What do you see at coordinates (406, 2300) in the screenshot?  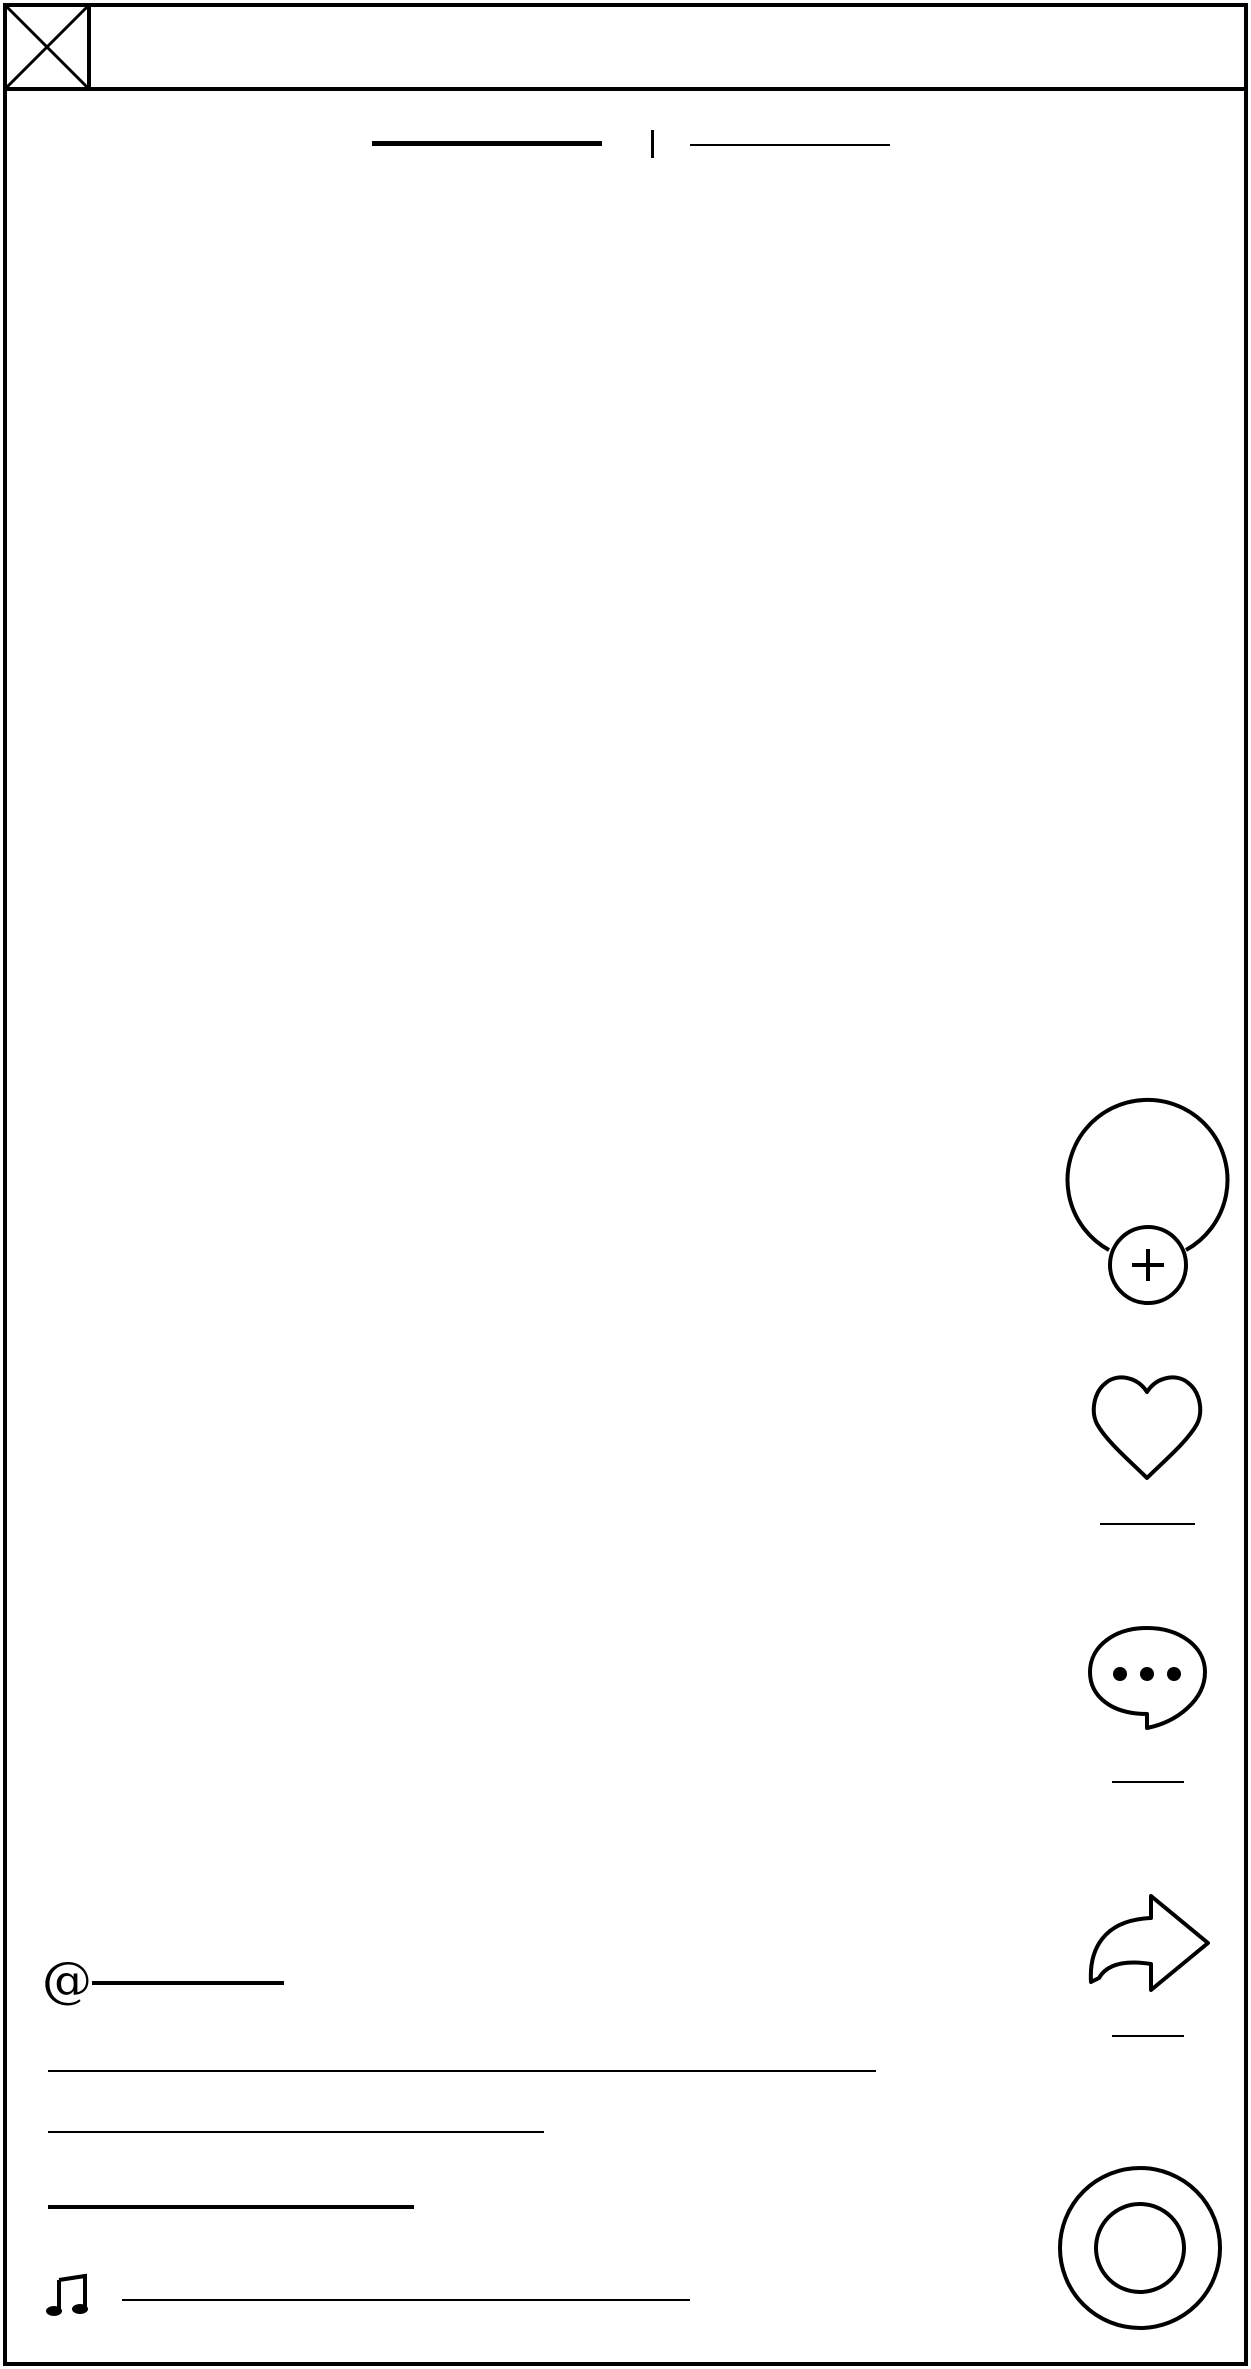 I see `music-title` at bounding box center [406, 2300].